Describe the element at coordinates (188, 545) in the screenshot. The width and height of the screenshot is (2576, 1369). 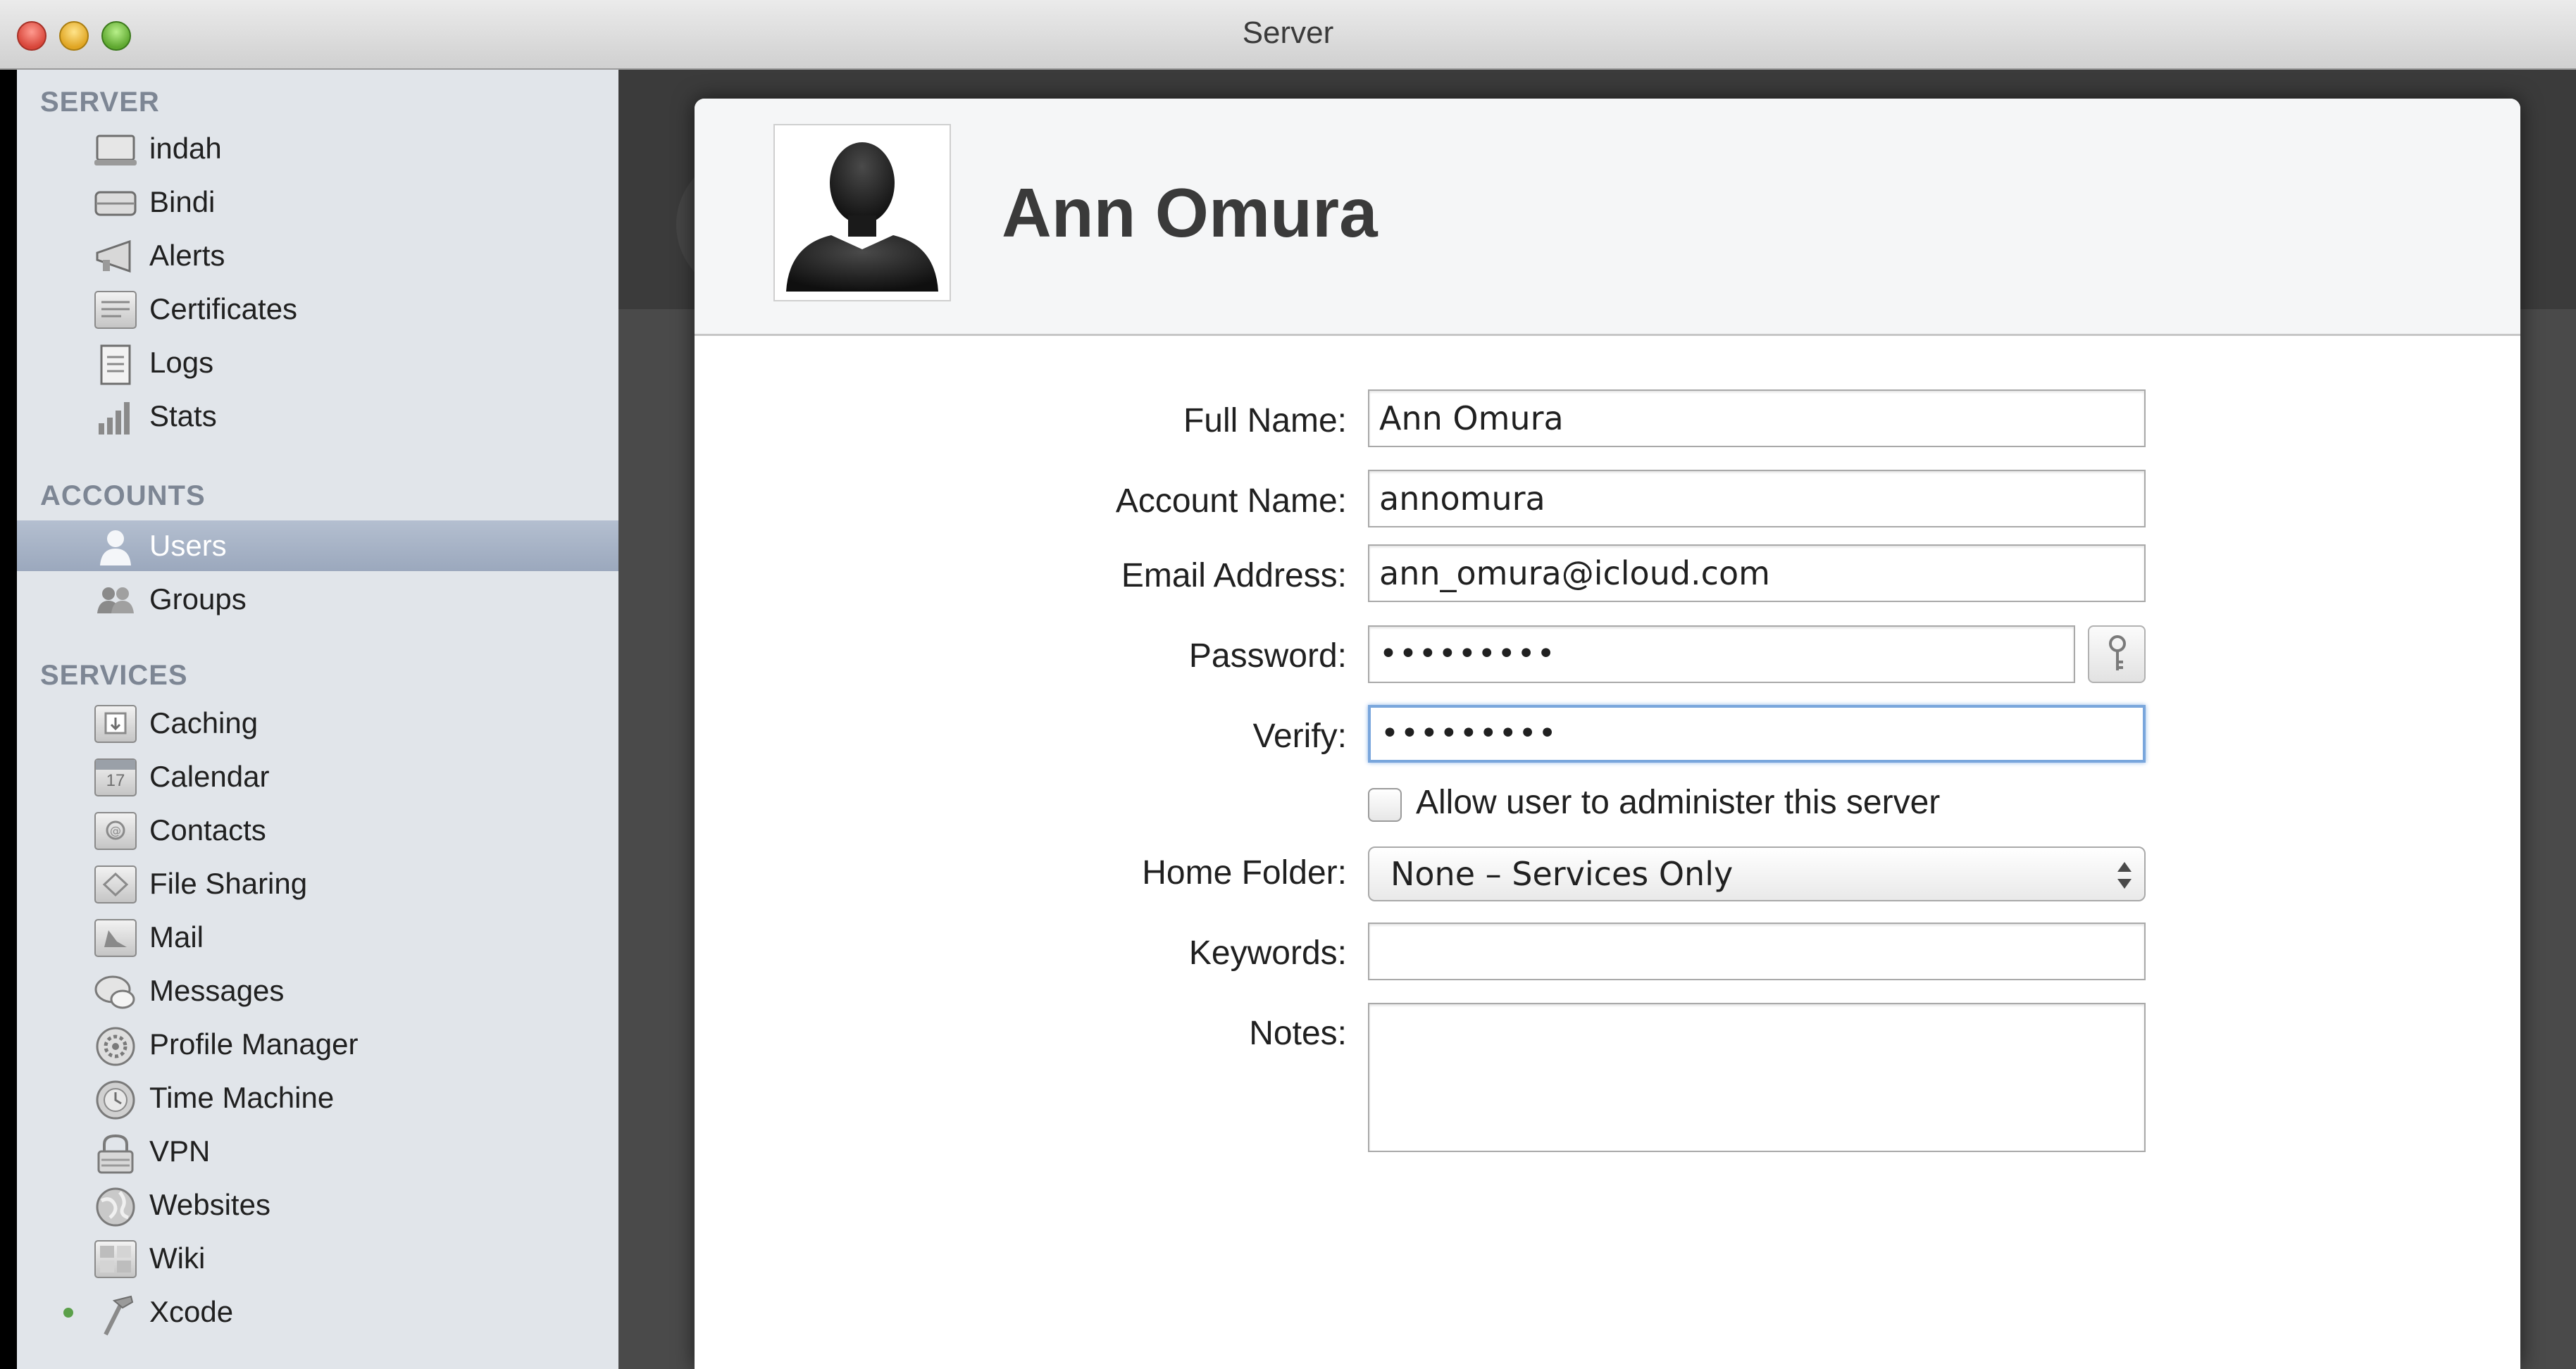
I see `sidebar-item-label: Users` at that location.